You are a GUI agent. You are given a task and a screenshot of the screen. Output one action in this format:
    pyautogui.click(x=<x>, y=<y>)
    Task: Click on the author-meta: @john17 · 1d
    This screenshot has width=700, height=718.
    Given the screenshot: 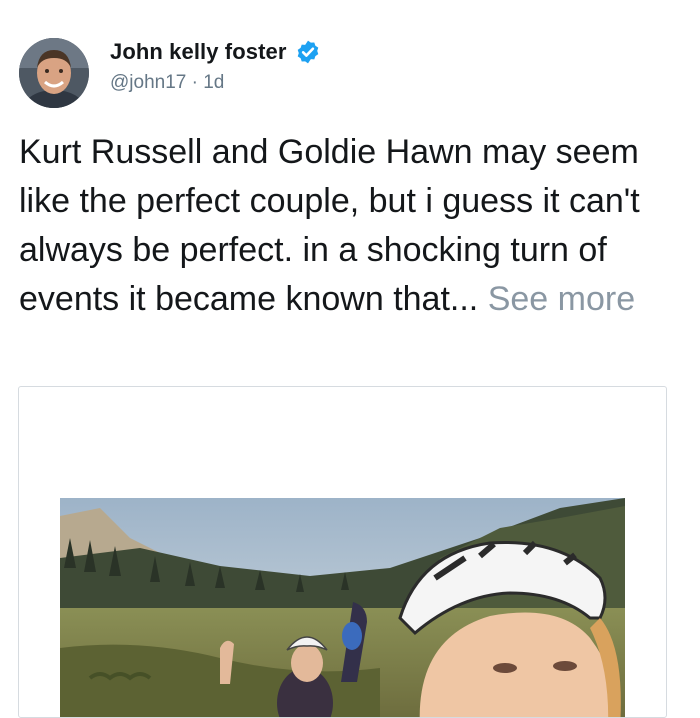 What is the action you would take?
    pyautogui.click(x=167, y=83)
    